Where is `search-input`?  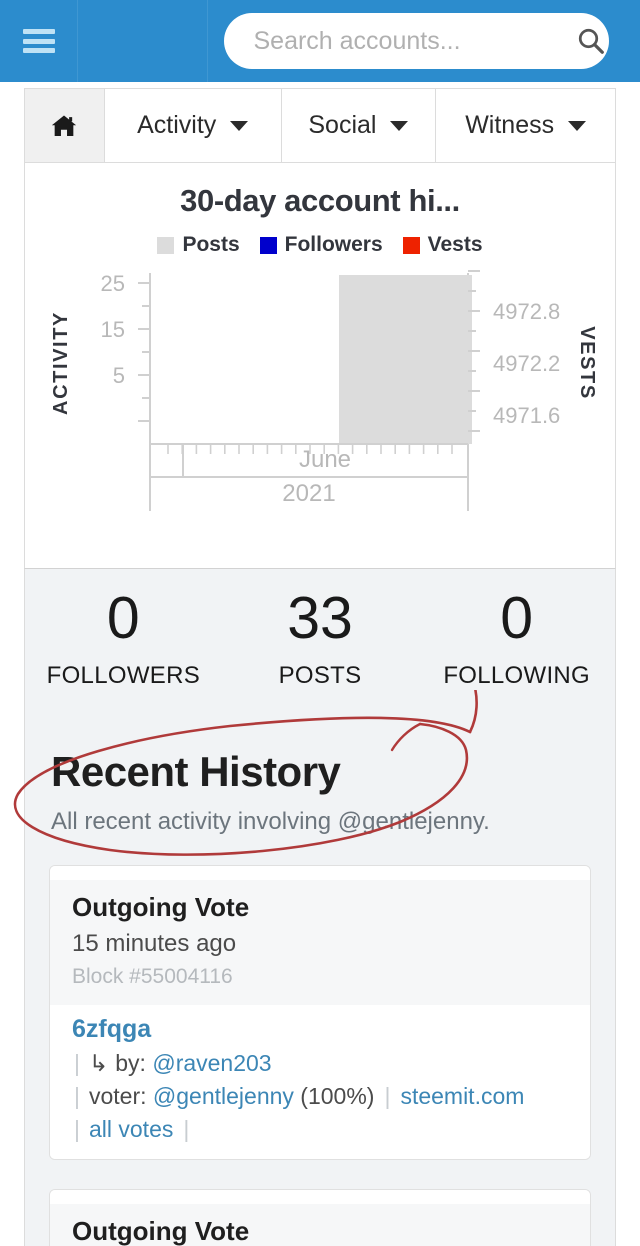
search-input is located at coordinates (414, 41).